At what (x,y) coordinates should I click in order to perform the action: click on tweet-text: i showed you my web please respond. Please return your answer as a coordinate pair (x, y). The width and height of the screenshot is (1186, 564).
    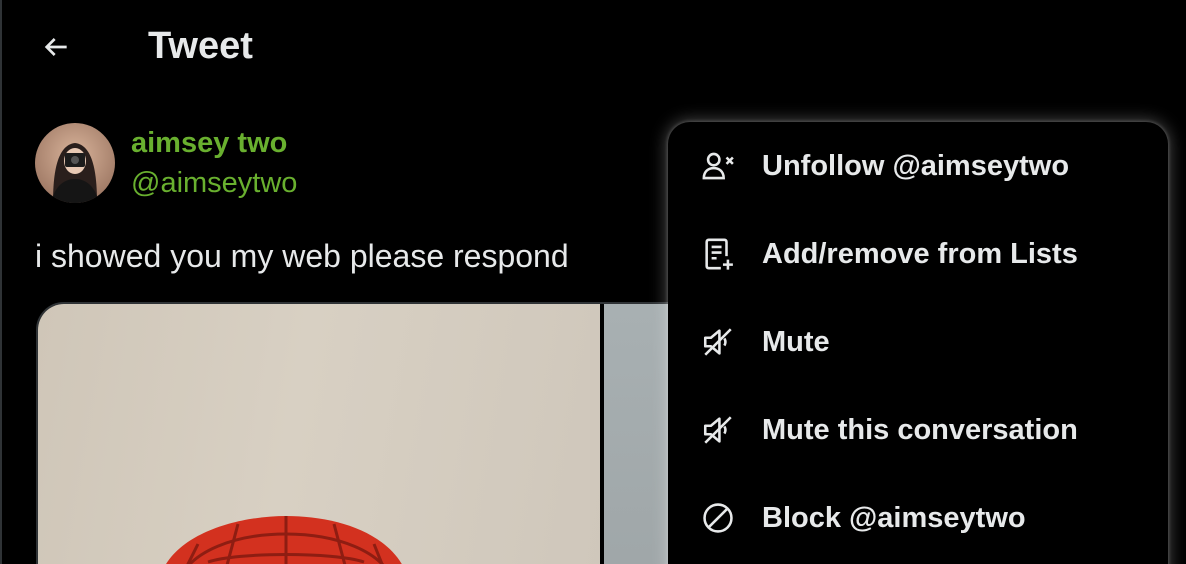
    Looking at the image, I should click on (302, 256).